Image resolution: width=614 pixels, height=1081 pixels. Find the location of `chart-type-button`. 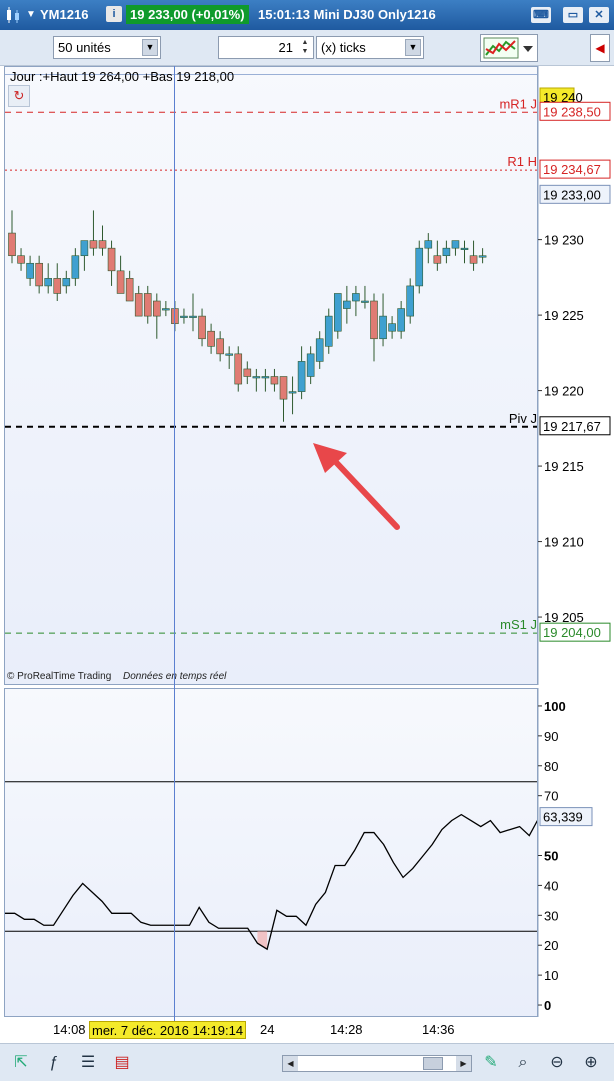

chart-type-button is located at coordinates (509, 48).